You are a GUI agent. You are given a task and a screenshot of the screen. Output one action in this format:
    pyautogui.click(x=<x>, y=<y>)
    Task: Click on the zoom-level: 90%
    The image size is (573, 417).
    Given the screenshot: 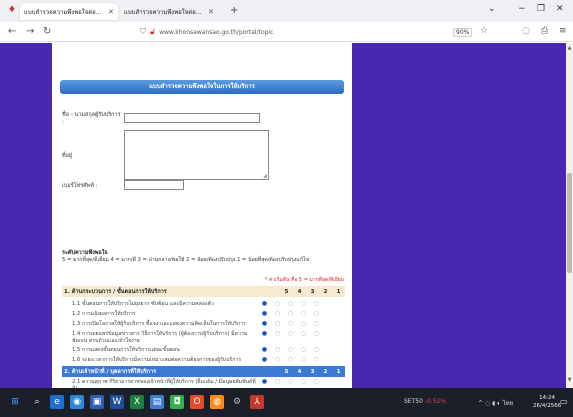 What is the action you would take?
    pyautogui.click(x=463, y=32)
    